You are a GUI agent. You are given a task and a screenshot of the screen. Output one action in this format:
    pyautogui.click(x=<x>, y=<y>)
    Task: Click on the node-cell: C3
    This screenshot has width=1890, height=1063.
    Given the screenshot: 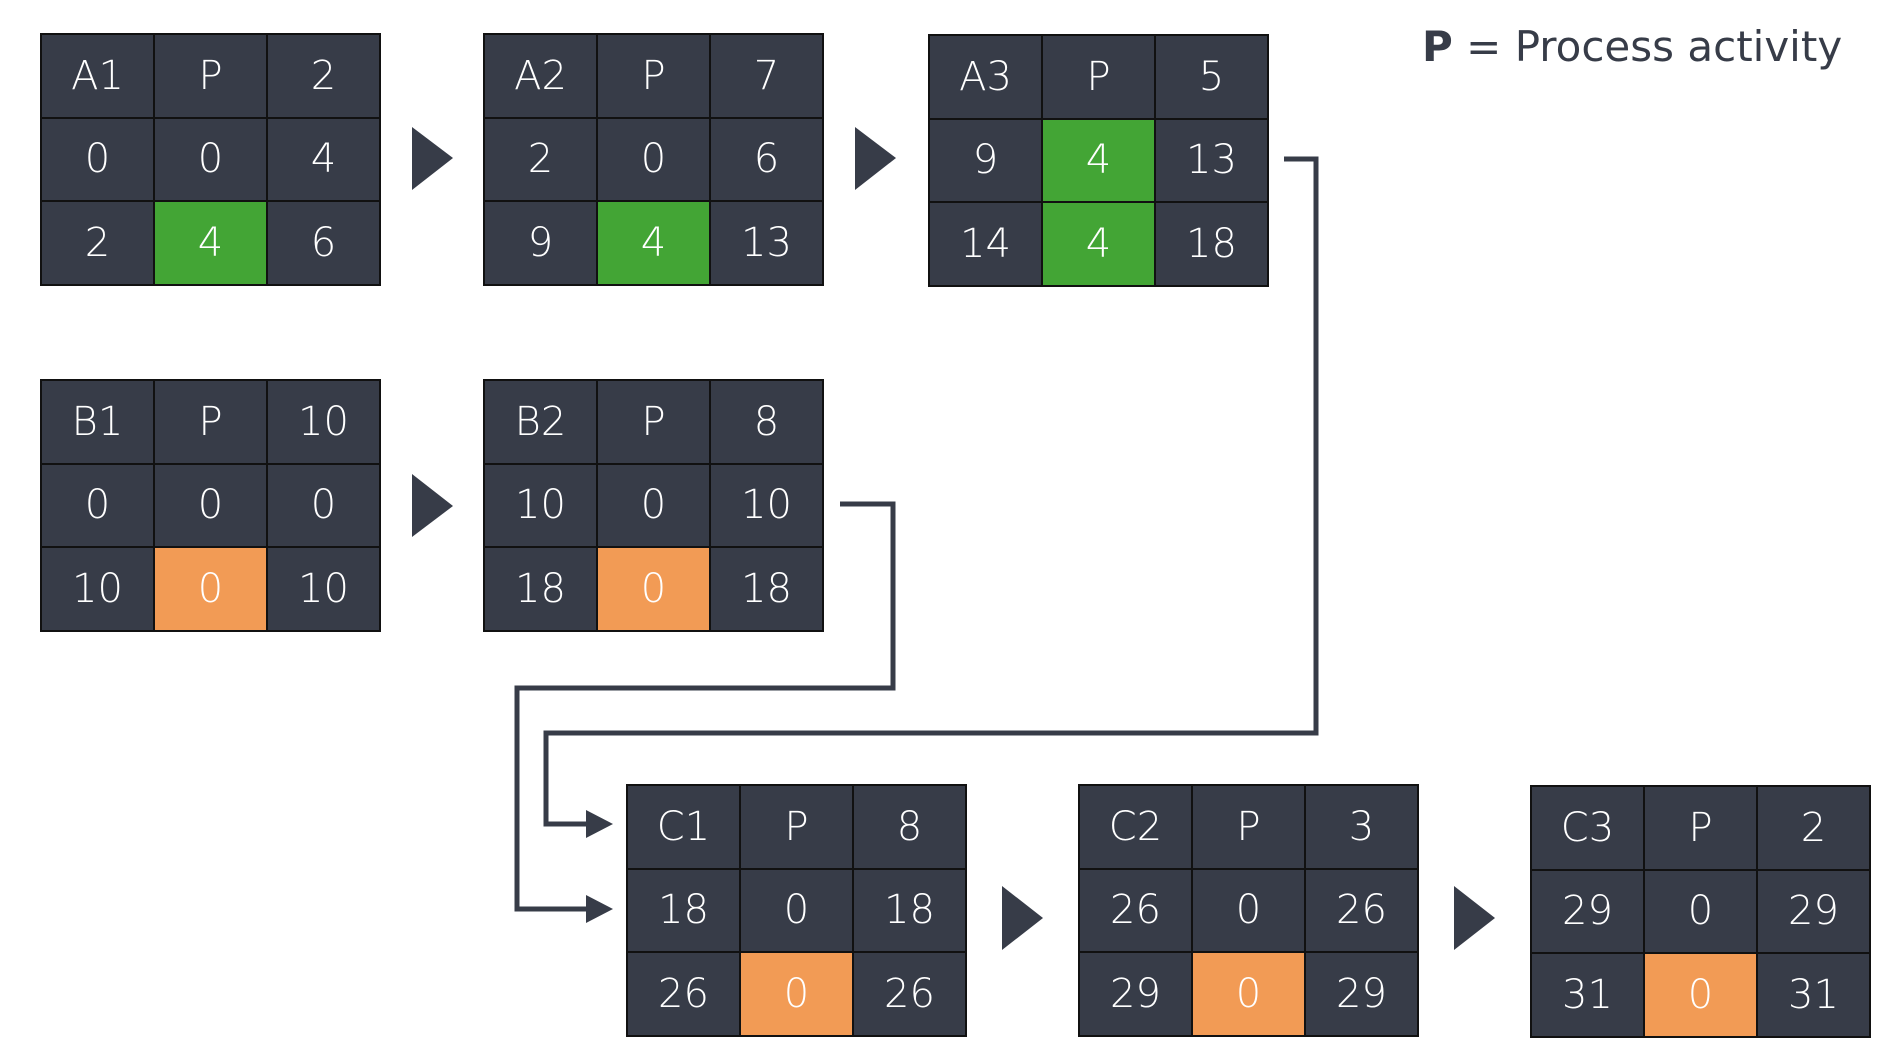 What is the action you would take?
    pyautogui.click(x=1587, y=828)
    